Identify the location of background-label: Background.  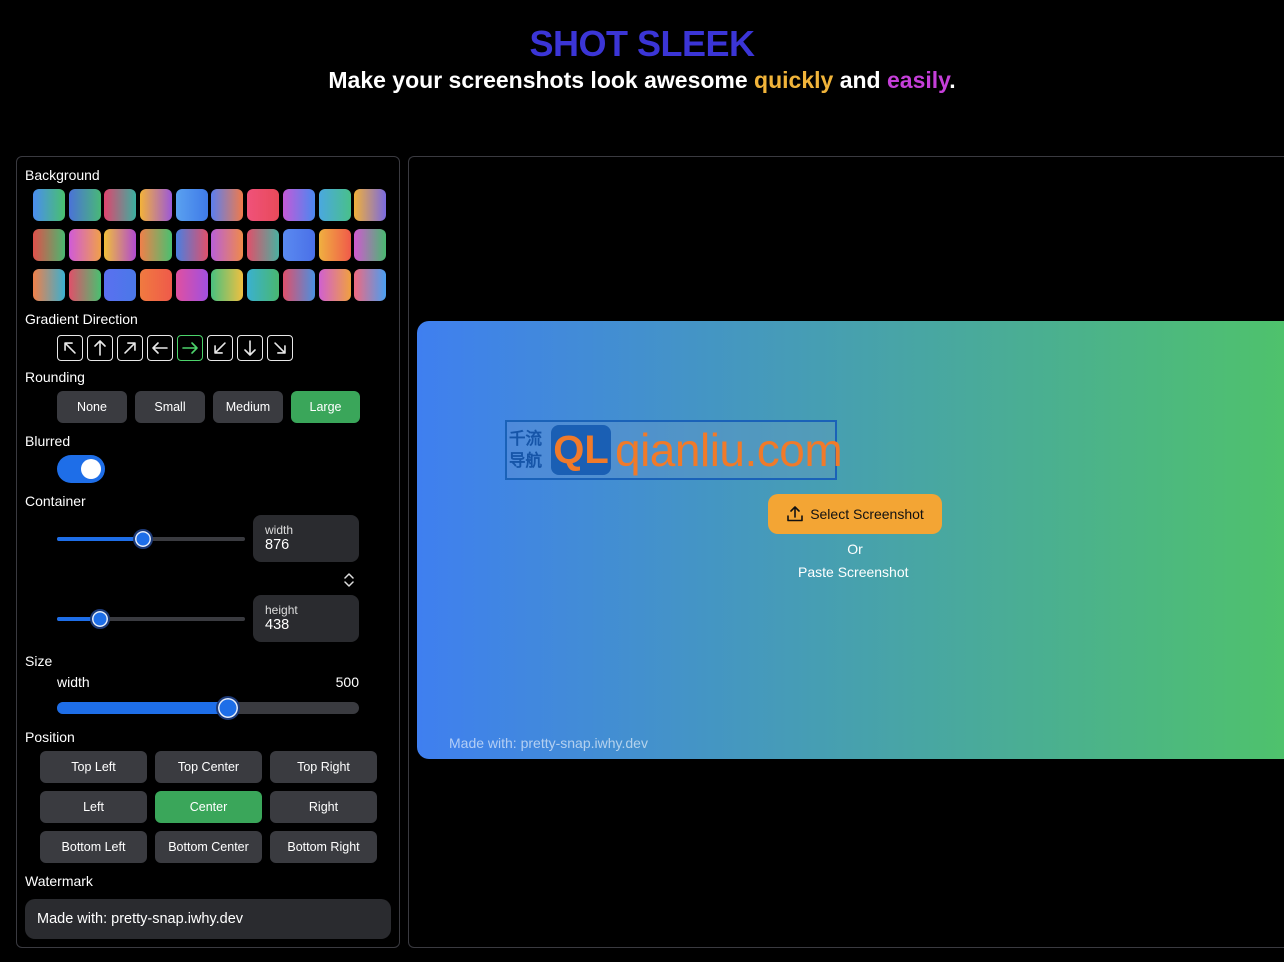
(62, 175).